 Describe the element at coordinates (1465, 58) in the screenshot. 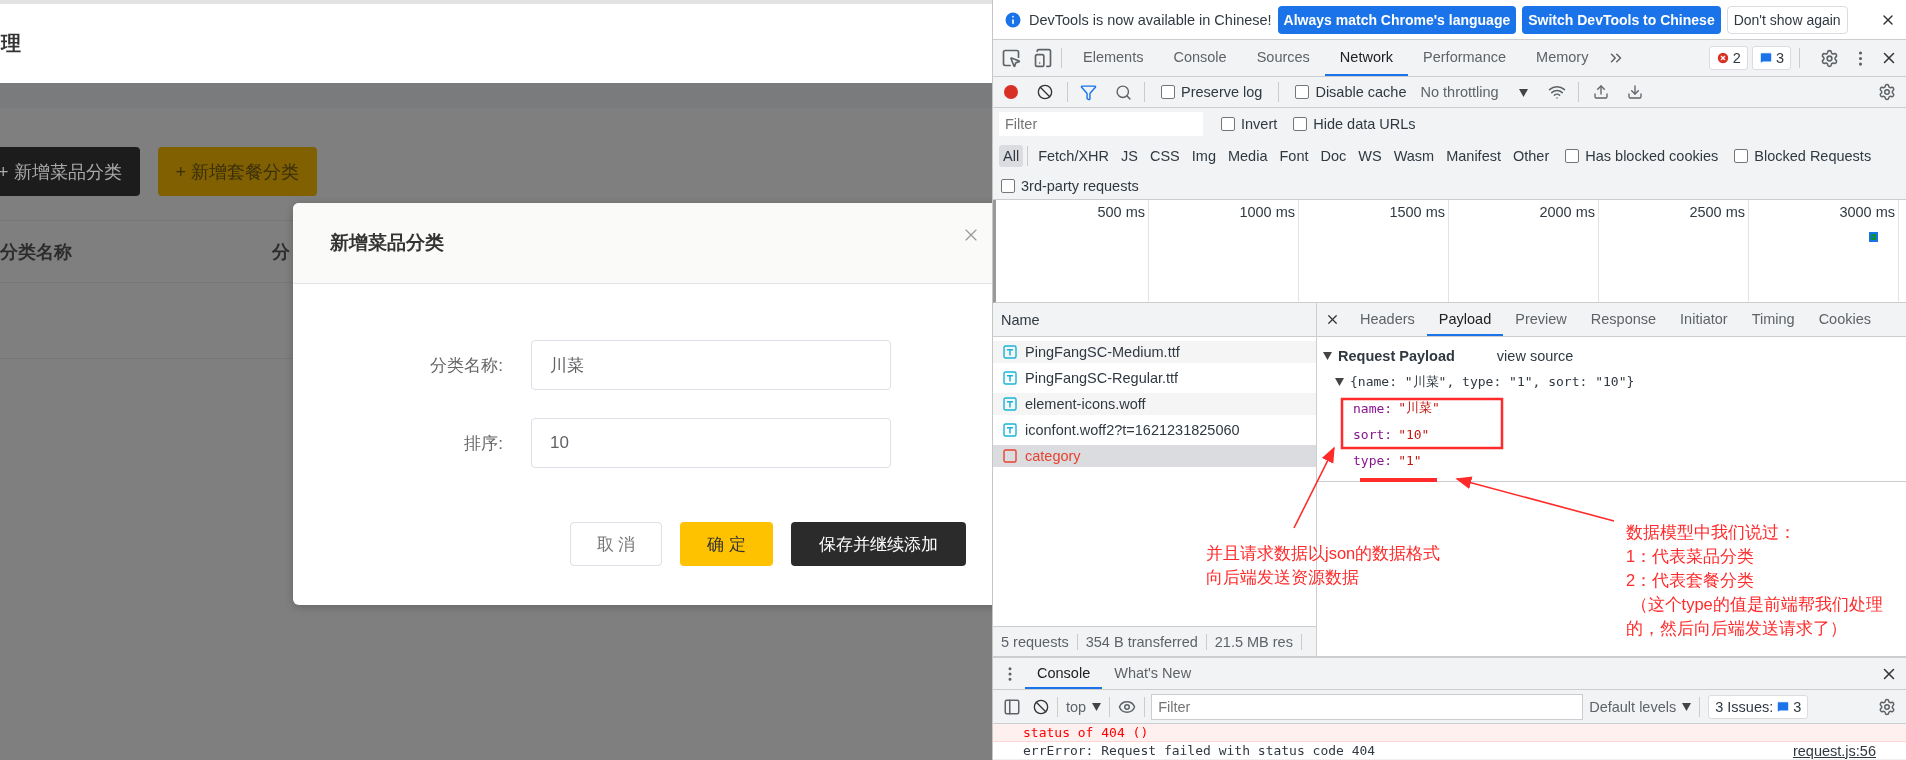

I see `panel-tab: Performance` at that location.